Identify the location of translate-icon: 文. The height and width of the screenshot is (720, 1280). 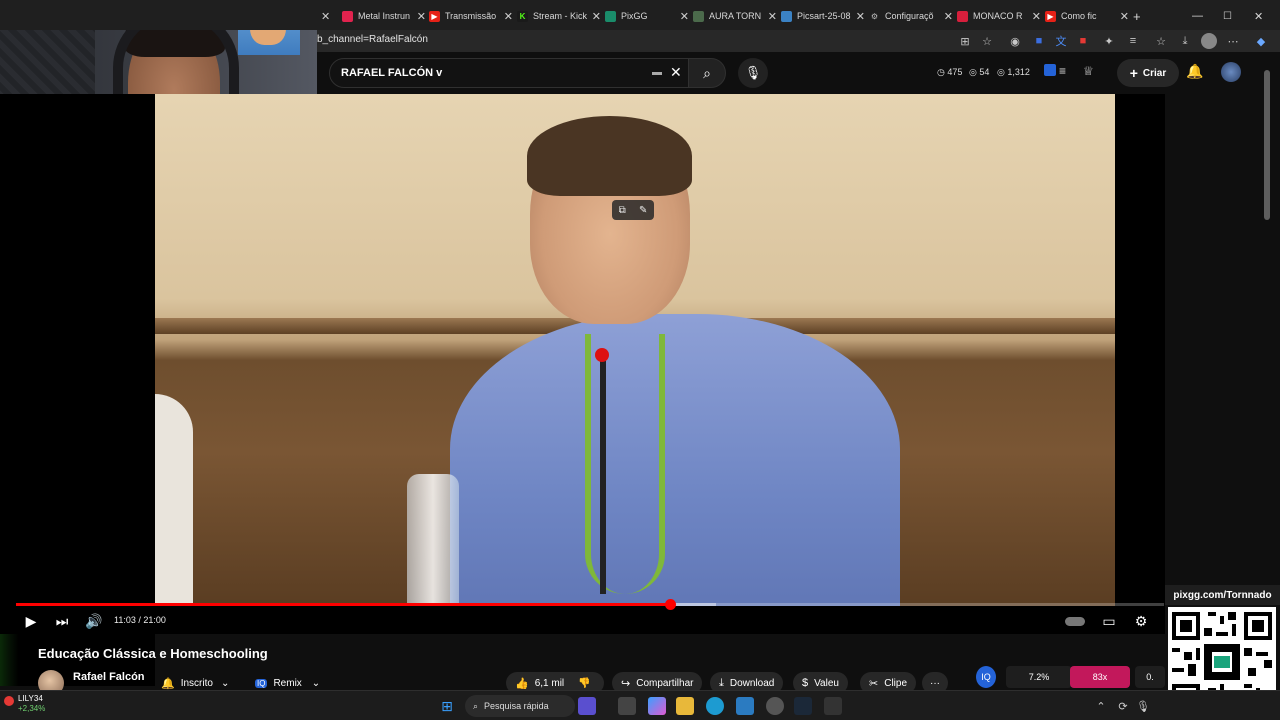
(1061, 41).